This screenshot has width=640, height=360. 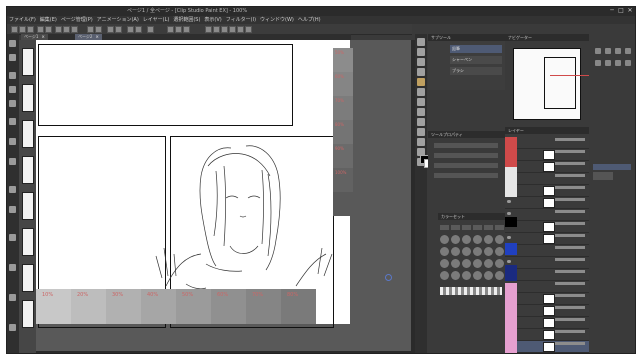 What do you see at coordinates (216, 29) in the screenshot?
I see `tool-b-icon` at bounding box center [216, 29].